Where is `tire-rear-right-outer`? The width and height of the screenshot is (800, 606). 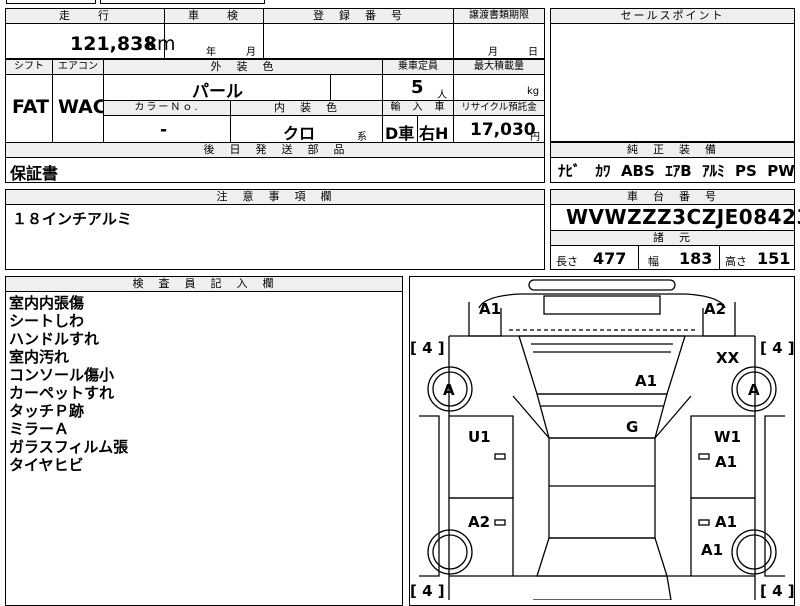
tire-rear-right-outer is located at coordinates (754, 552).